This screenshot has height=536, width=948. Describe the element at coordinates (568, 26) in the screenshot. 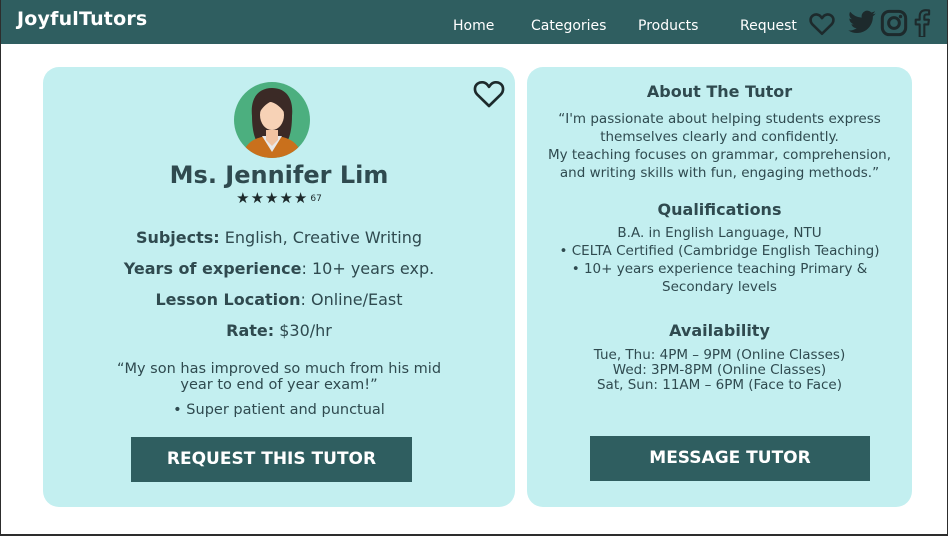

I see `nav-categories: Categories` at that location.